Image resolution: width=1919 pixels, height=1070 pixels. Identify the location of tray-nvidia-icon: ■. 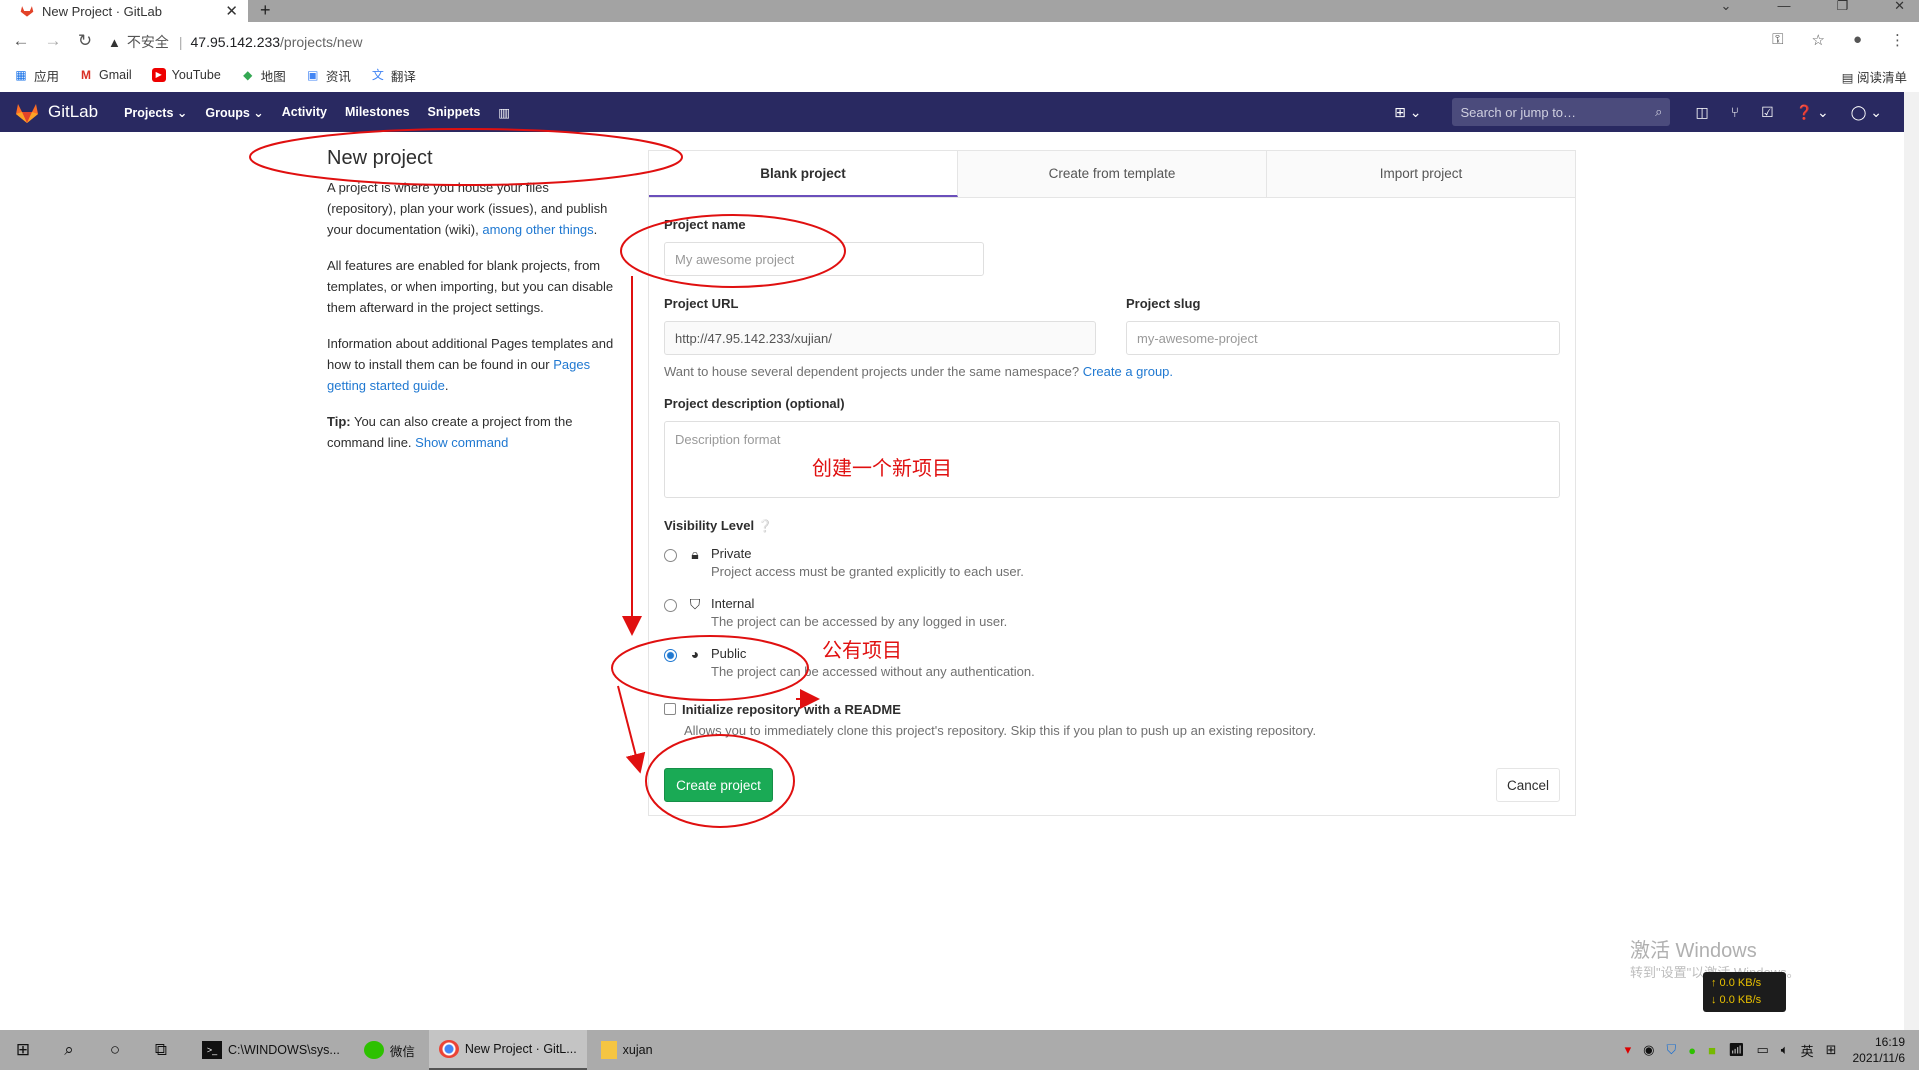
(1712, 1050).